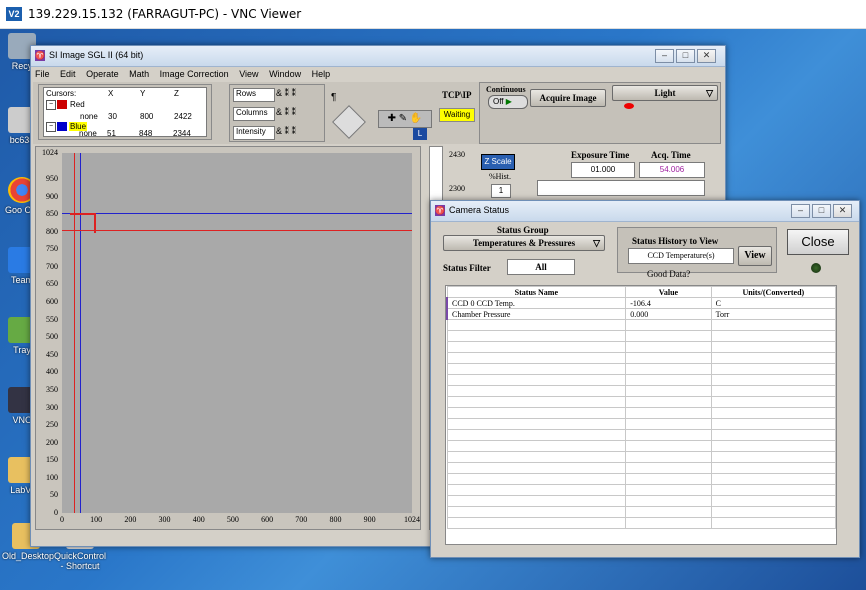  Describe the element at coordinates (111, 93) in the screenshot. I see `col-x-header: X` at that location.